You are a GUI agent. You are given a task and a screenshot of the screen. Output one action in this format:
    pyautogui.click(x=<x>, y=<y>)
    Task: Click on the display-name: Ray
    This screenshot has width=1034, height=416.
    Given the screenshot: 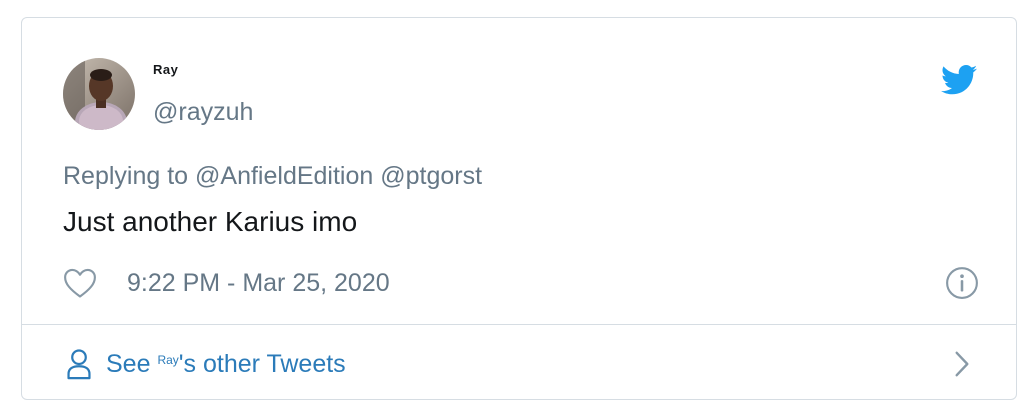 What is the action you would take?
    pyautogui.click(x=165, y=69)
    